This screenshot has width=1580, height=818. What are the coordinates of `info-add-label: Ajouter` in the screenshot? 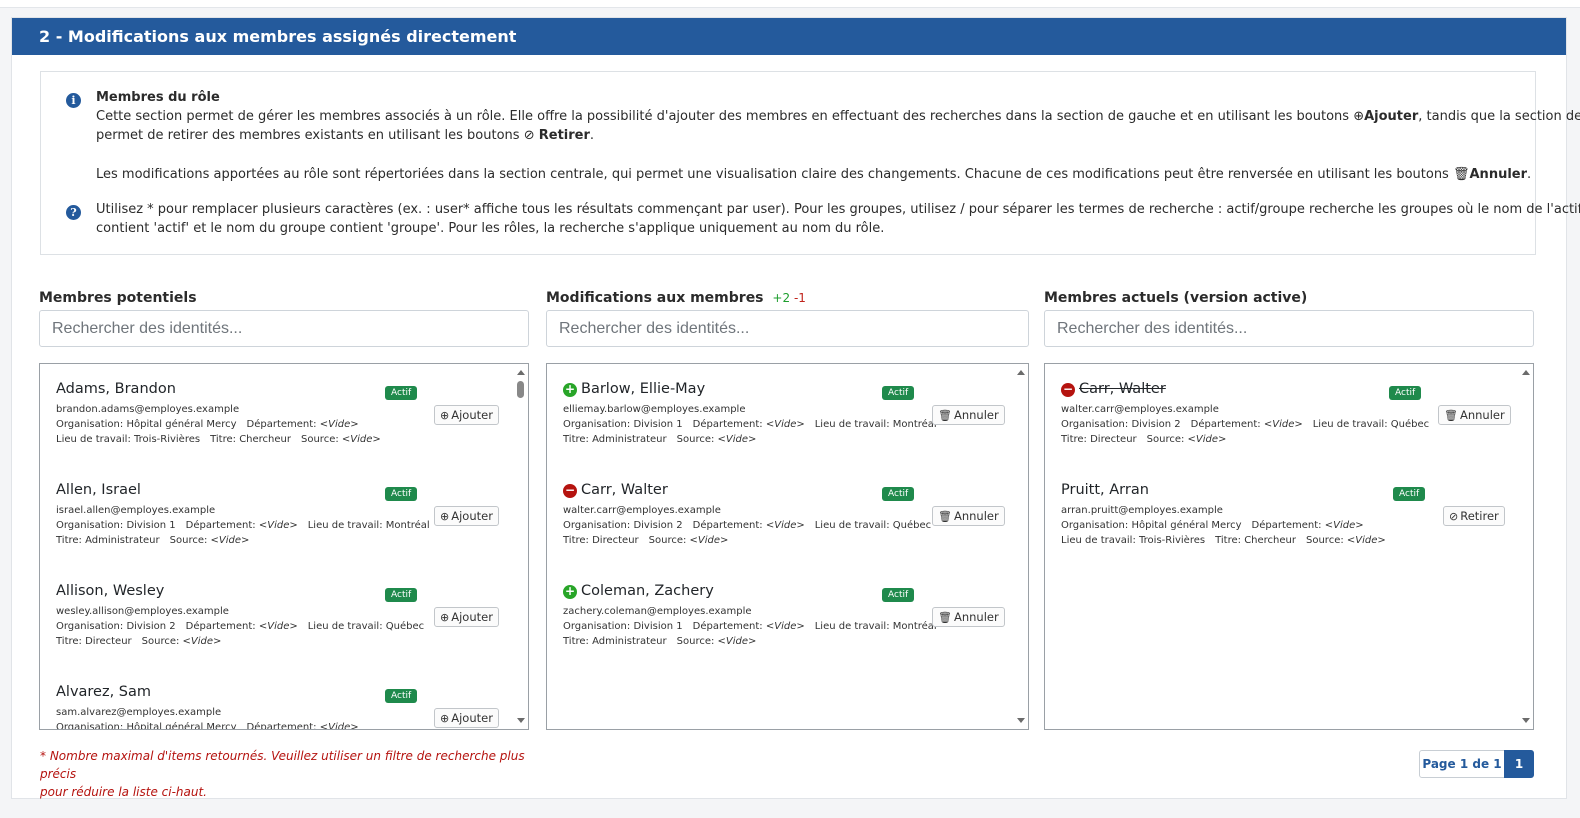 It's located at (1391, 116).